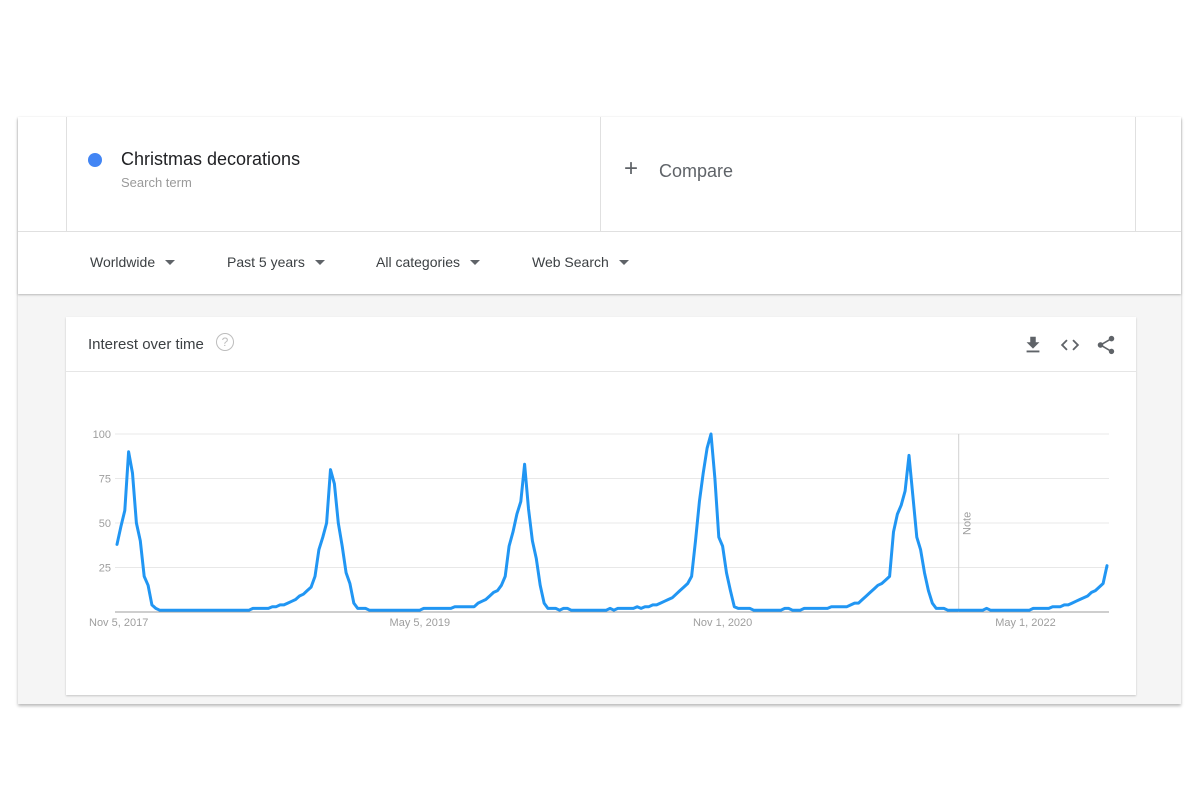 This screenshot has width=1200, height=800. What do you see at coordinates (210, 159) in the screenshot?
I see `search-term-name: Christmas decorations` at bounding box center [210, 159].